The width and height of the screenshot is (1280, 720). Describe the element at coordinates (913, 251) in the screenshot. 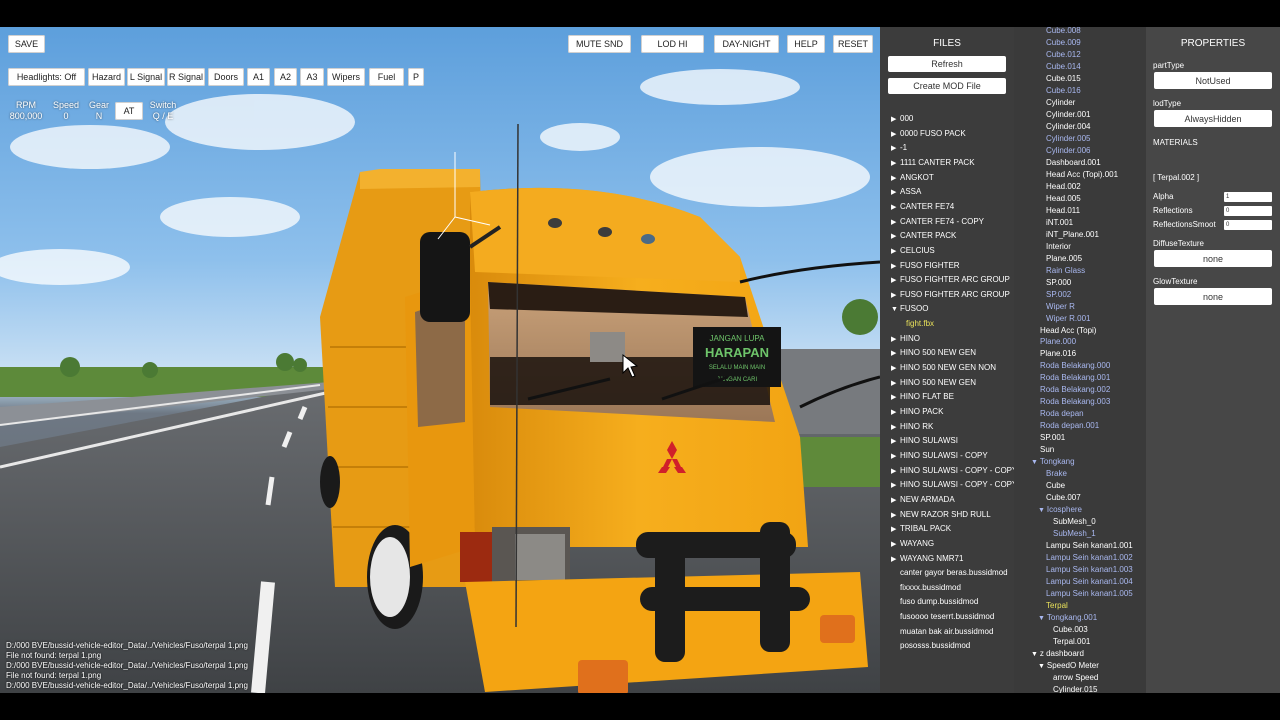

I see `file-item: ▶ CELCIUS` at that location.